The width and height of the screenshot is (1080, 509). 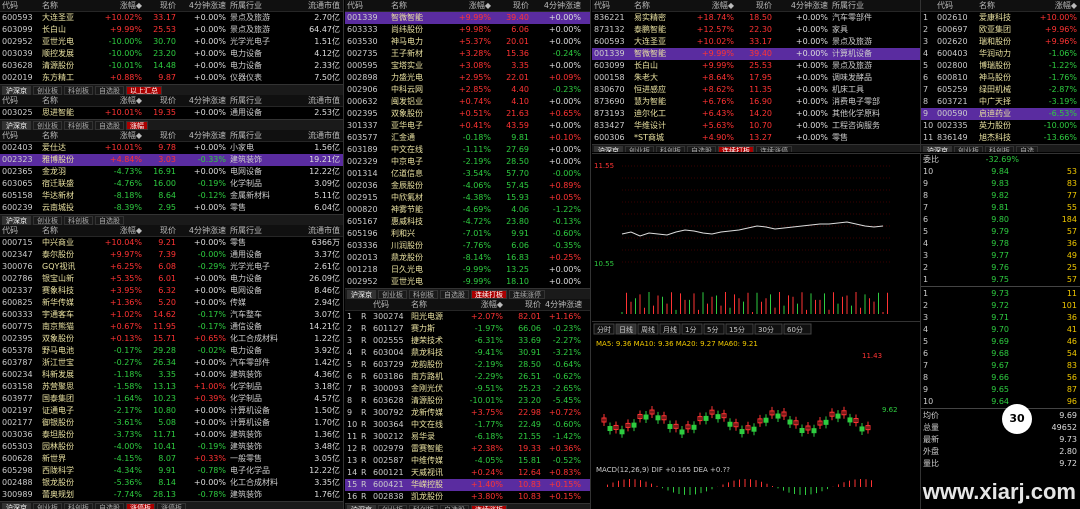 I want to click on table-row: 1 002610 爱康科技 +10.00%, so click(x=1000, y=18).